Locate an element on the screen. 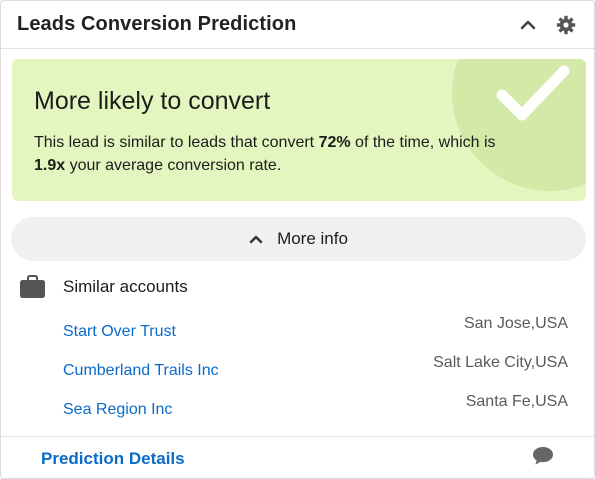  conversion-multiplier: 1.9x is located at coordinates (50, 165).